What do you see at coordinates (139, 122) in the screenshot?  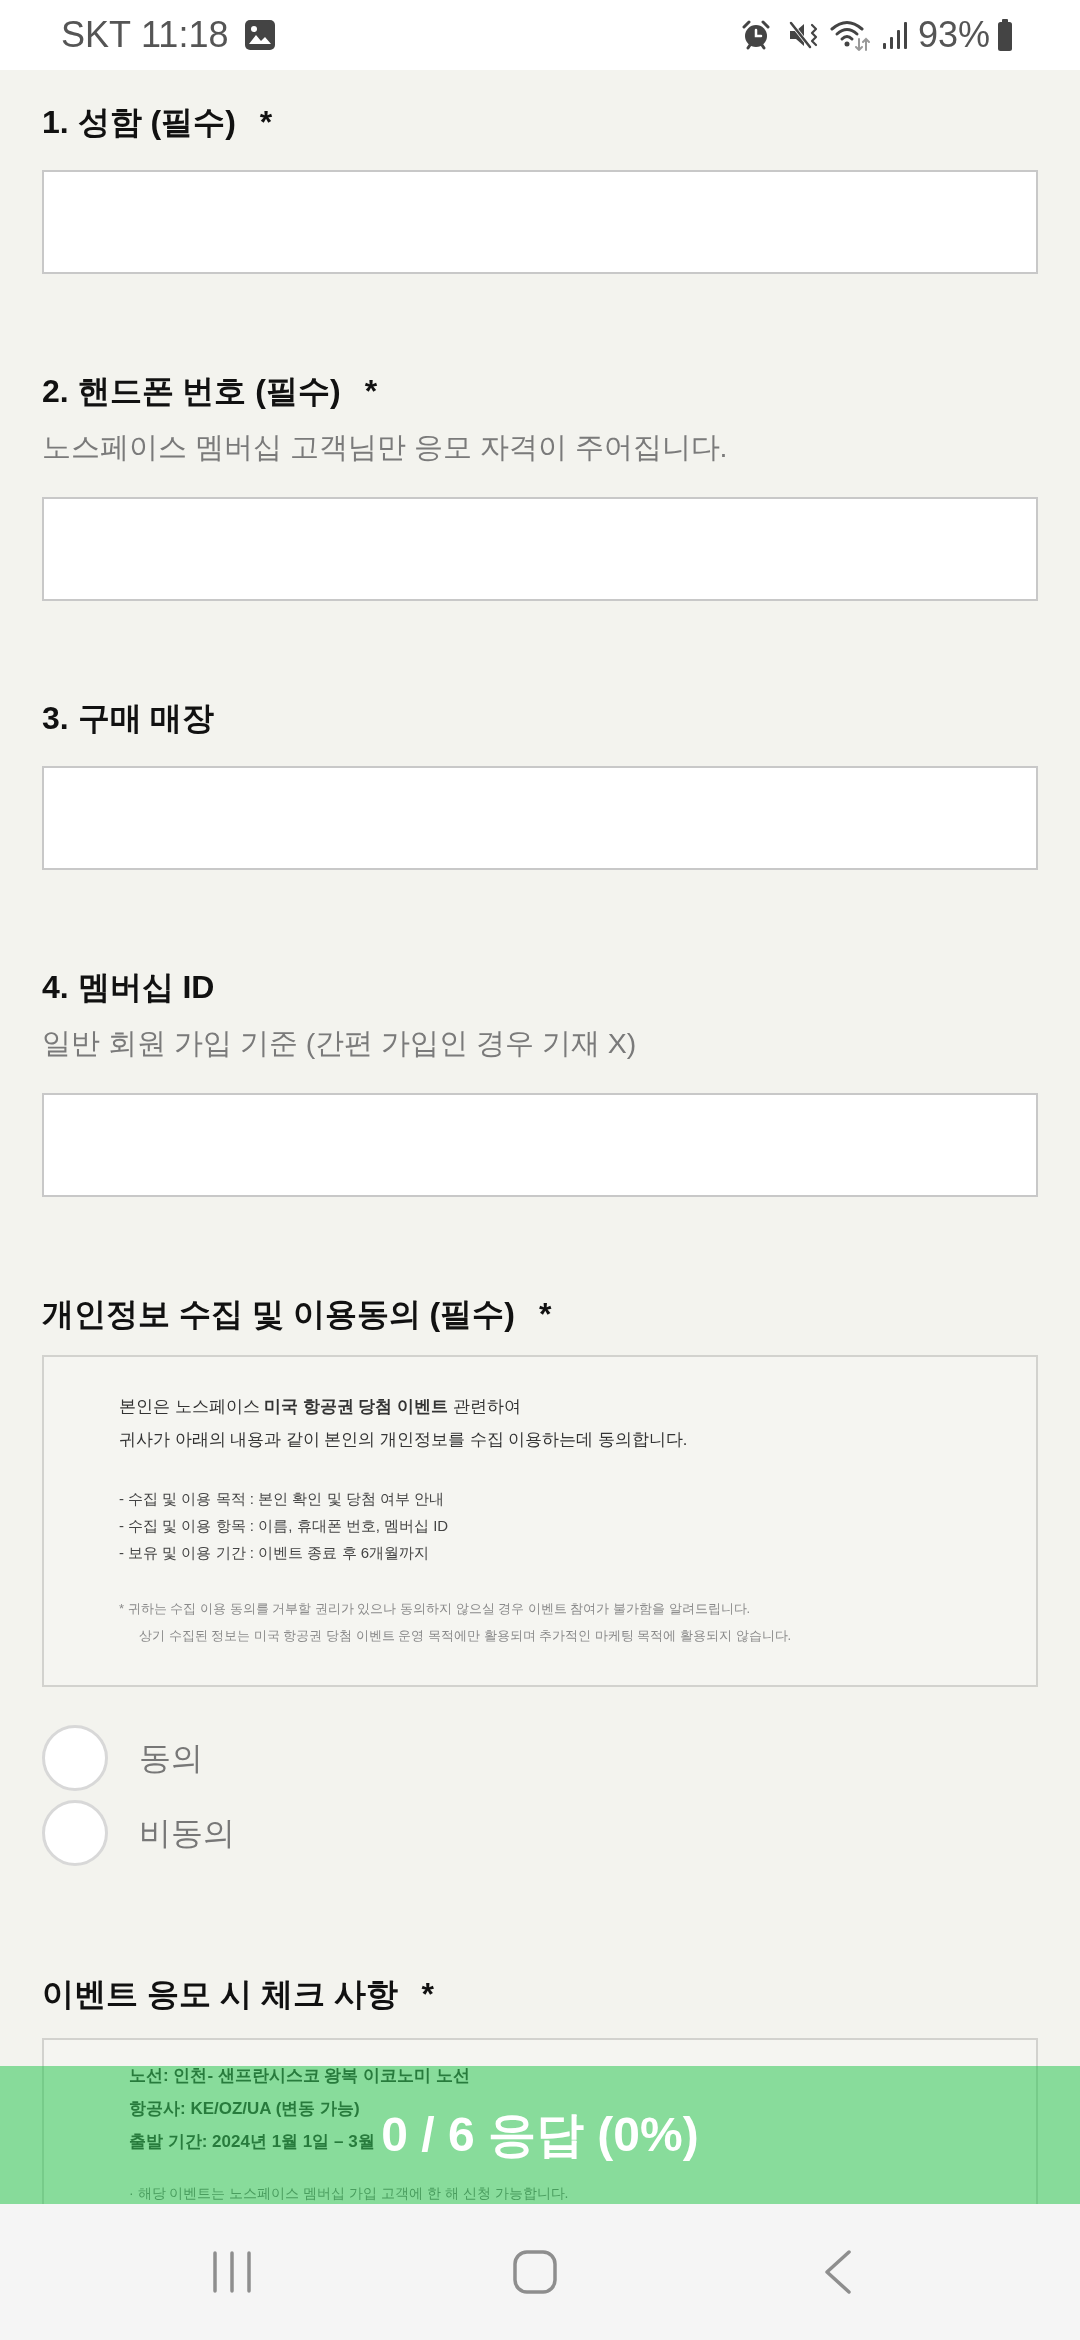 I see `question-title: 1. 성함 (필수)` at bounding box center [139, 122].